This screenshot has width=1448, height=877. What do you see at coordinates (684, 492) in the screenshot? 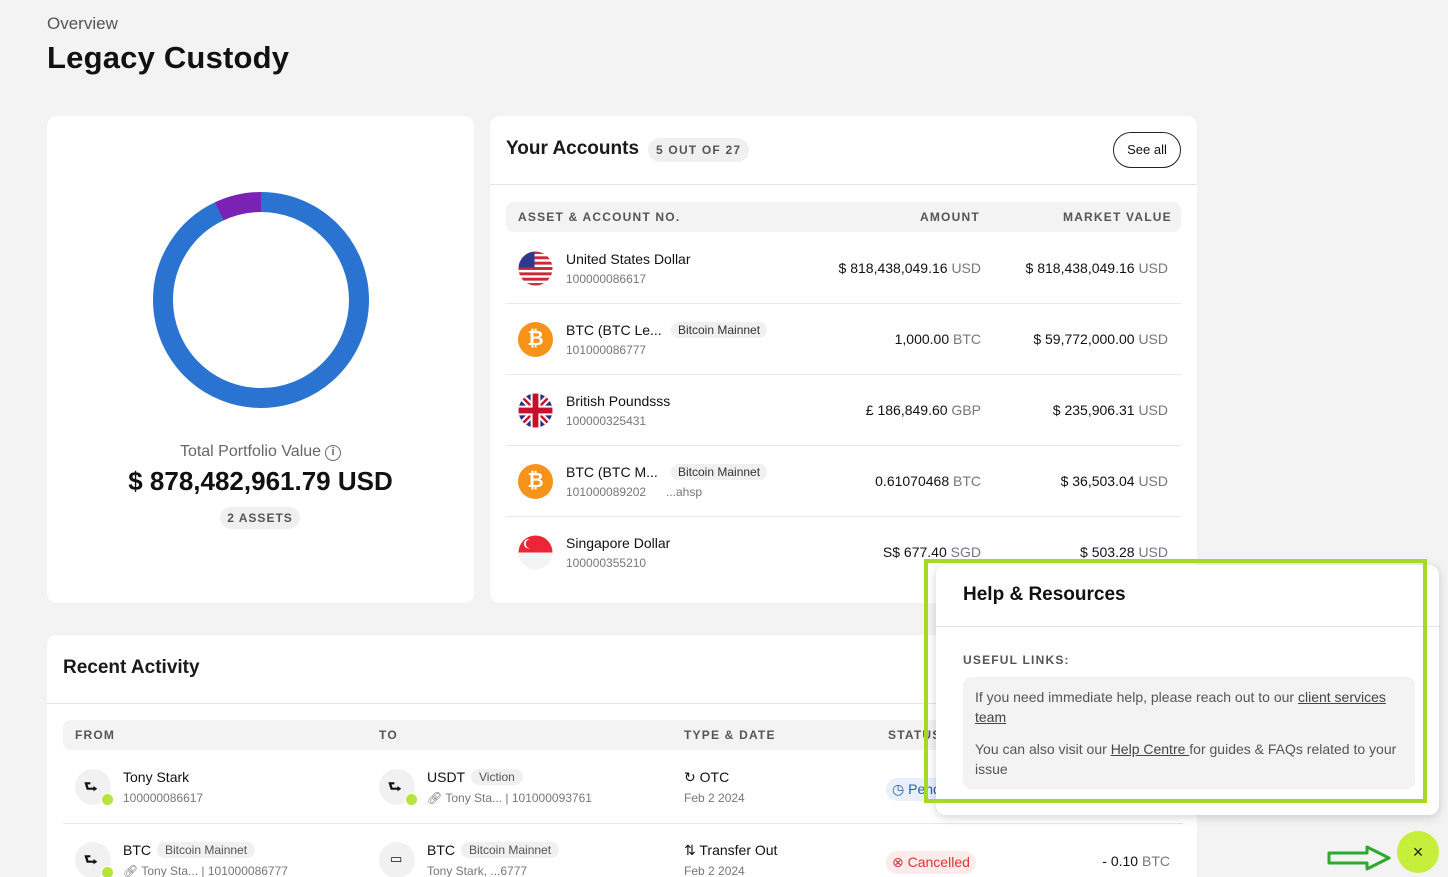
I see `account-address: ...ahsp` at bounding box center [684, 492].